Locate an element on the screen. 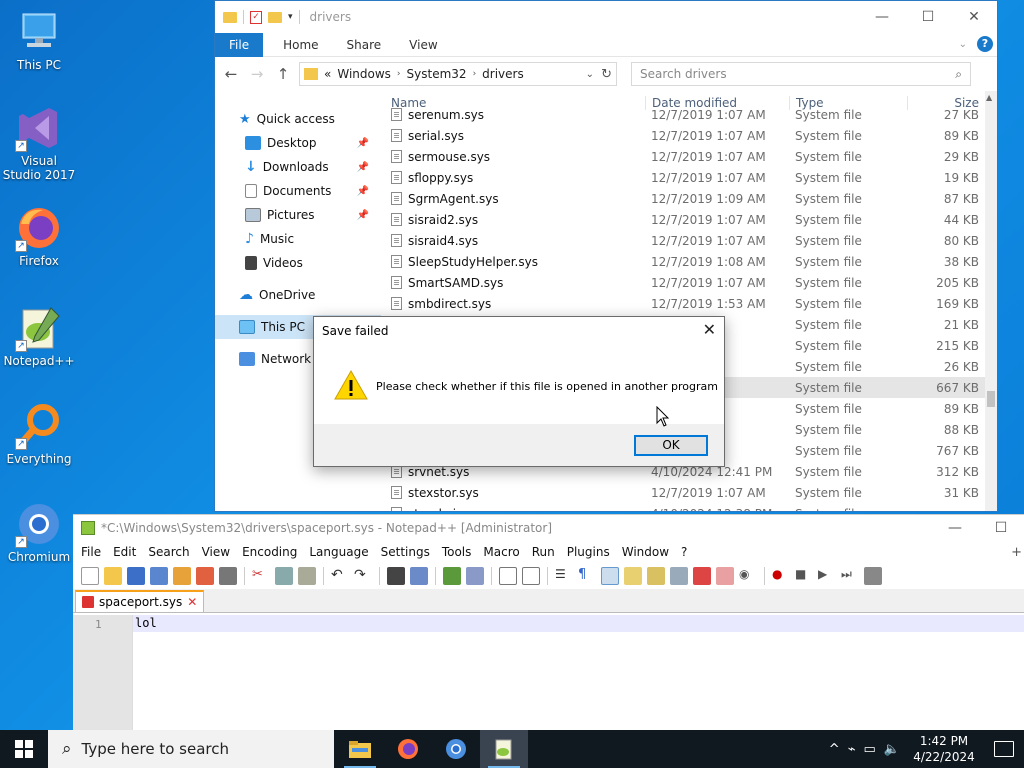 The height and width of the screenshot is (768, 1024). expand-ribbon-icon: ⌄ is located at coordinates (963, 44).